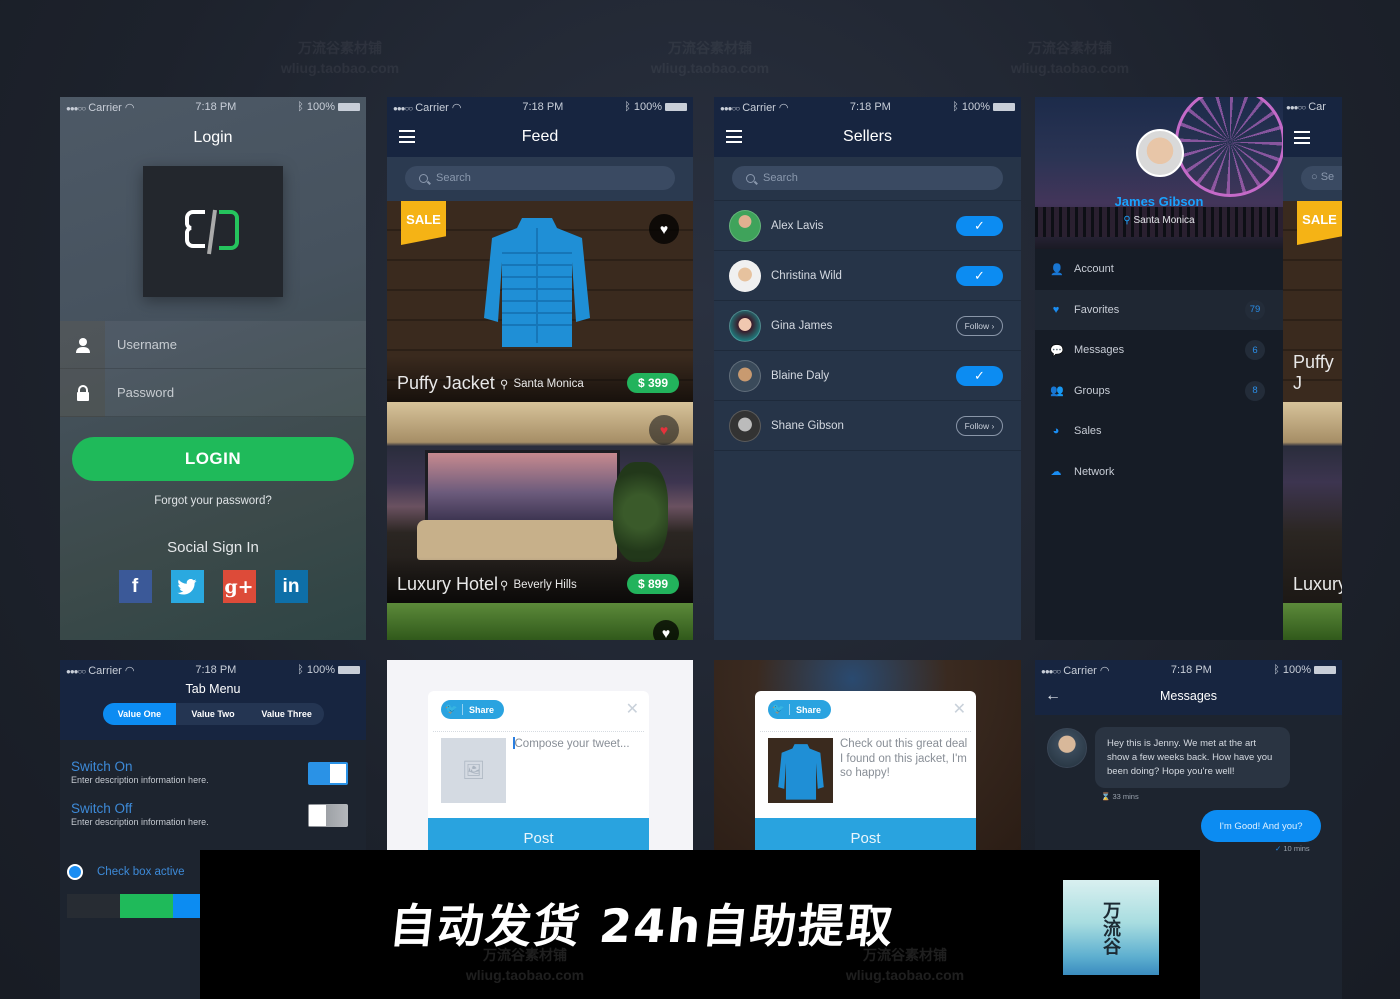 This screenshot has height=999, width=1400. Describe the element at coordinates (472, 709) in the screenshot. I see `twitter-share-badge: 🐦 Share` at that location.